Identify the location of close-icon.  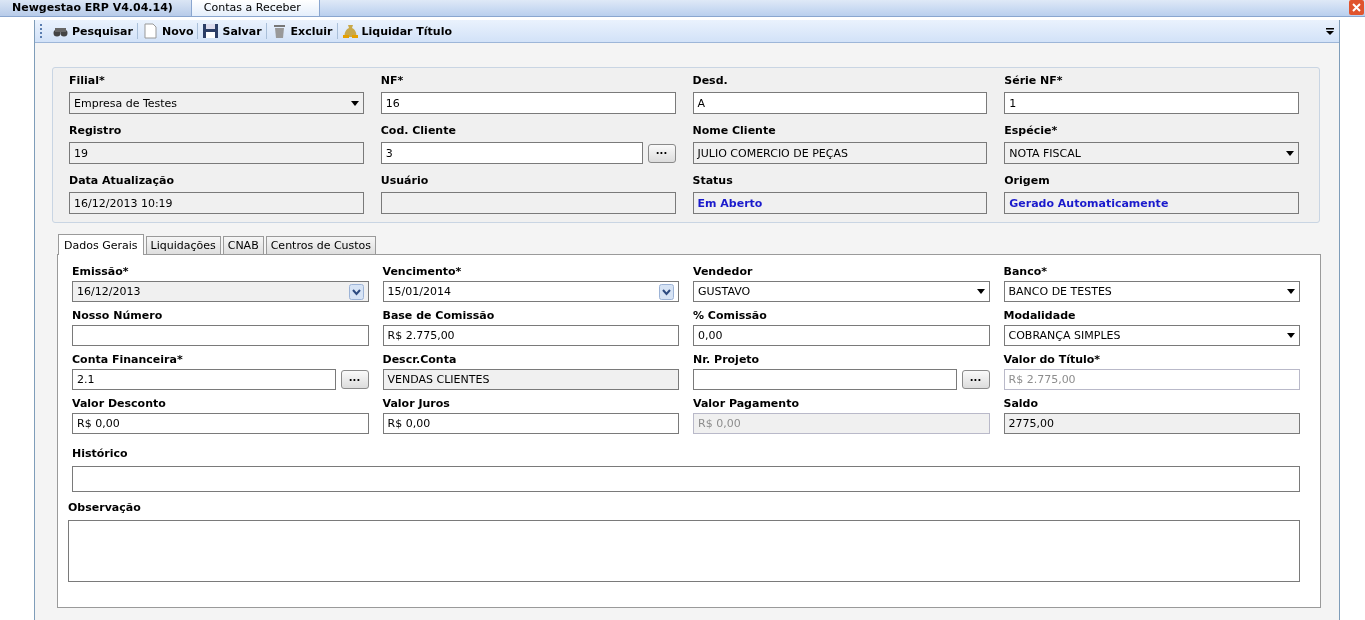
(1356, 7).